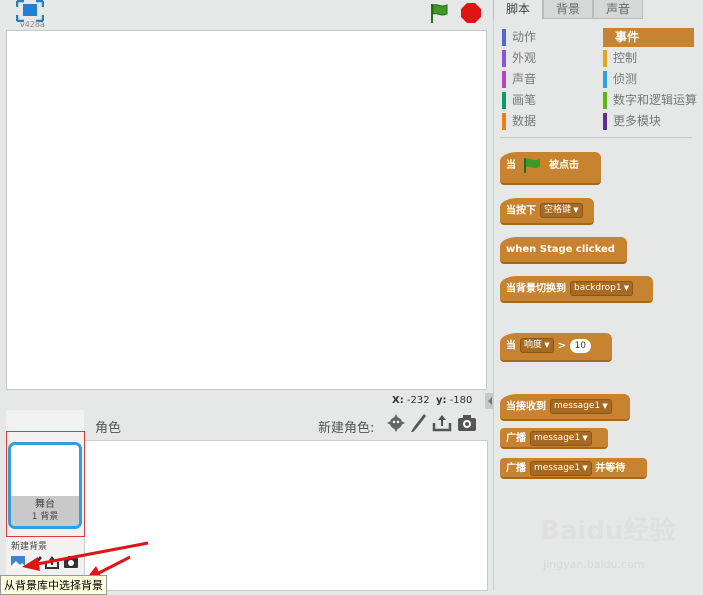 Image resolution: width=703 pixels, height=595 pixels. Describe the element at coordinates (602, 288) in the screenshot. I see `backdrop-dropdown: backdrop1` at that location.